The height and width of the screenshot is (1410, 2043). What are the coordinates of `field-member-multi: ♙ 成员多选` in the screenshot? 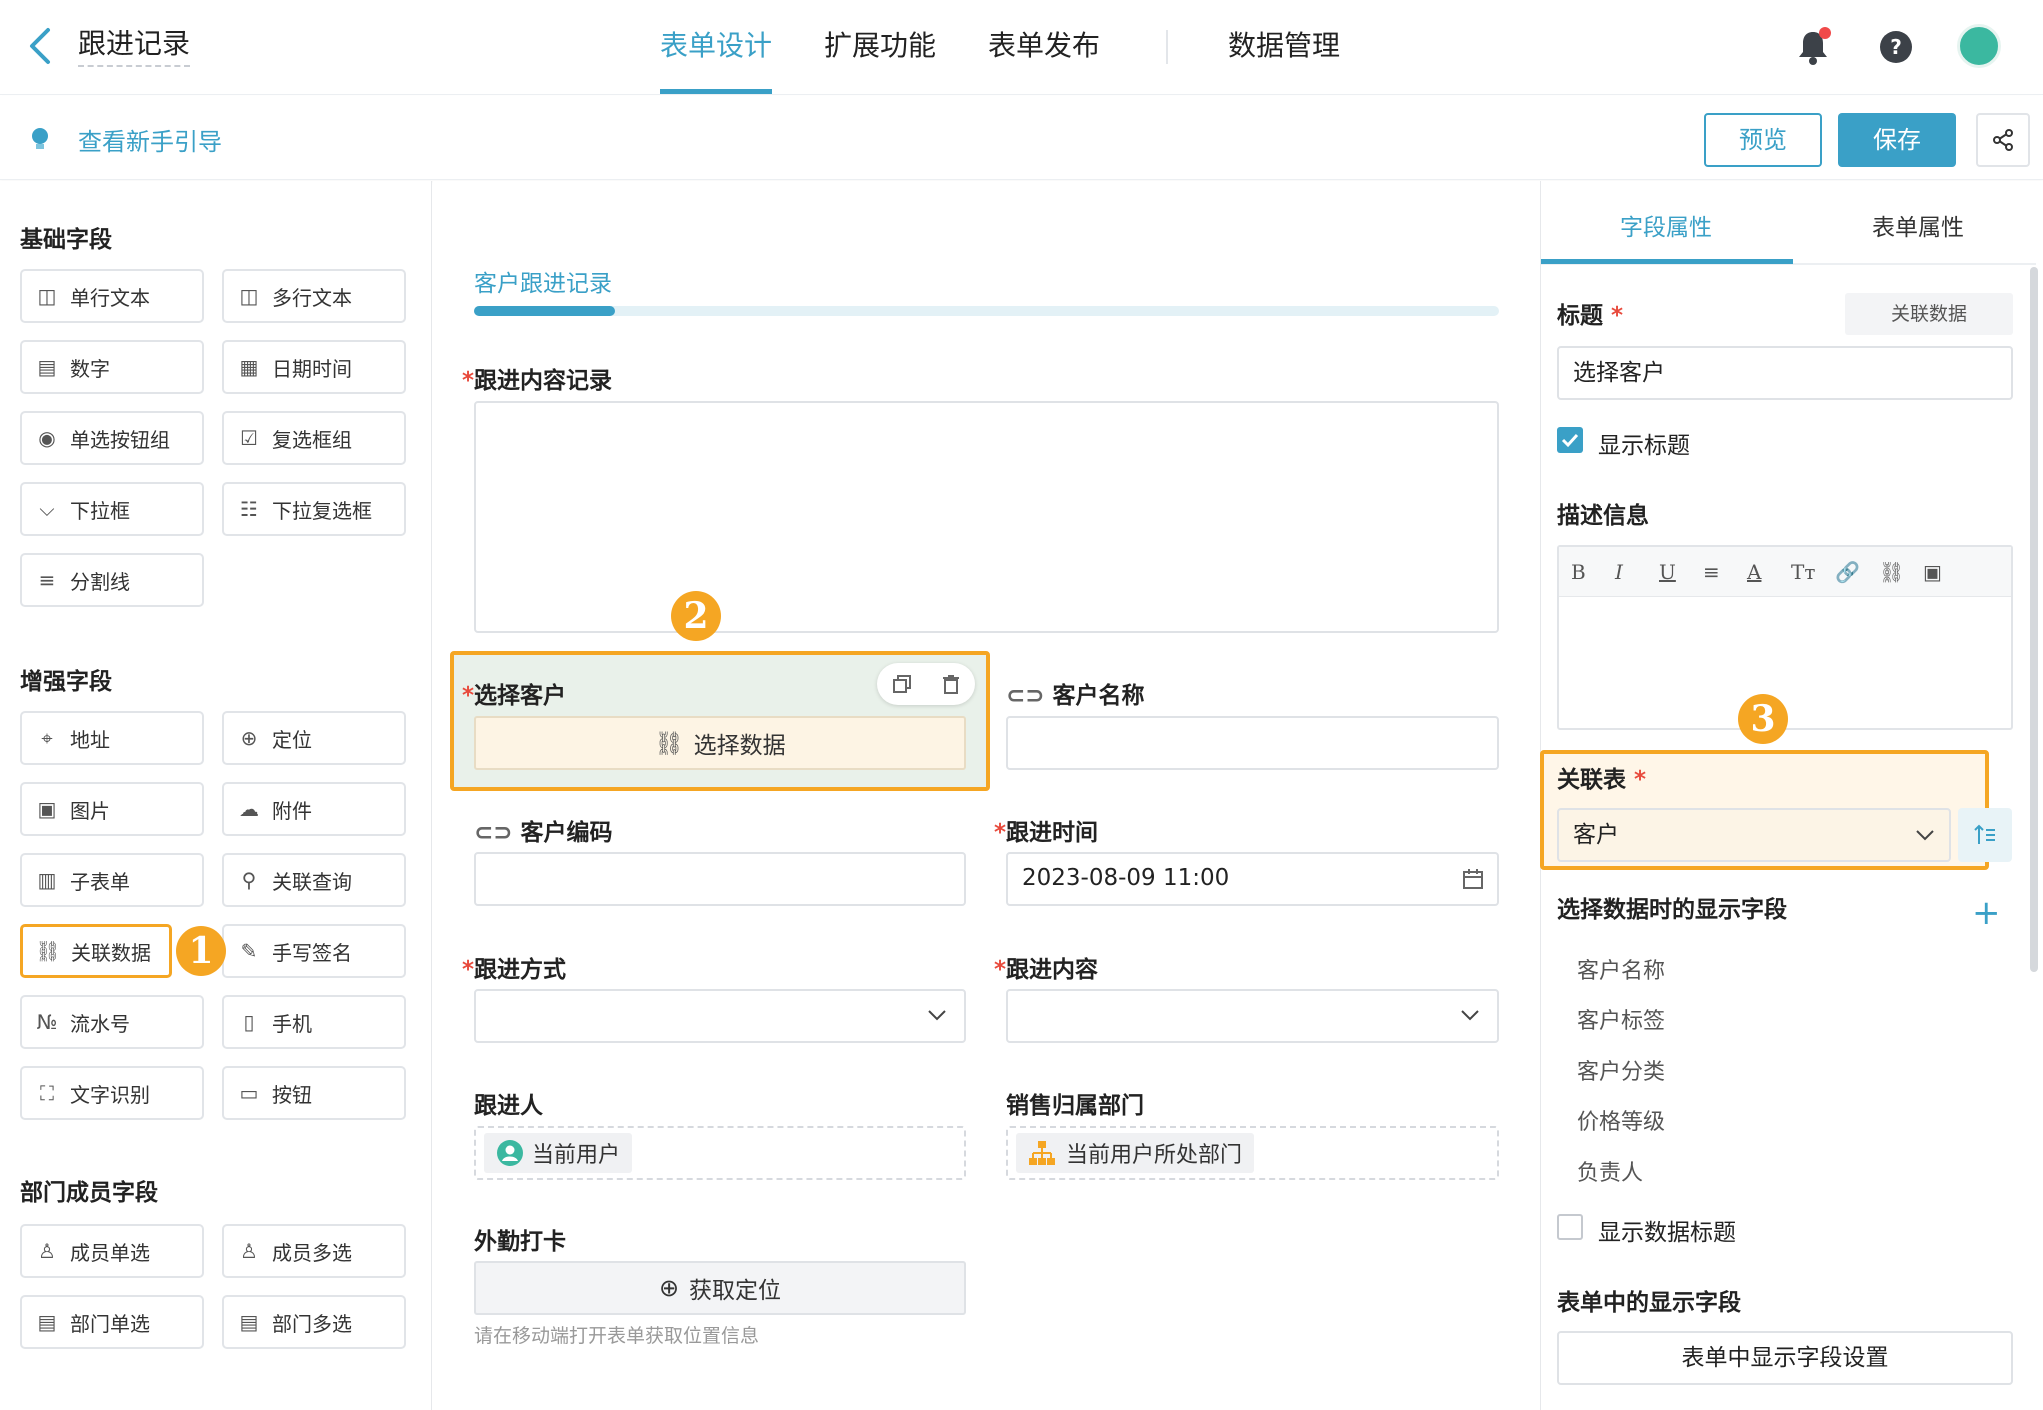 It's located at (314, 1251).